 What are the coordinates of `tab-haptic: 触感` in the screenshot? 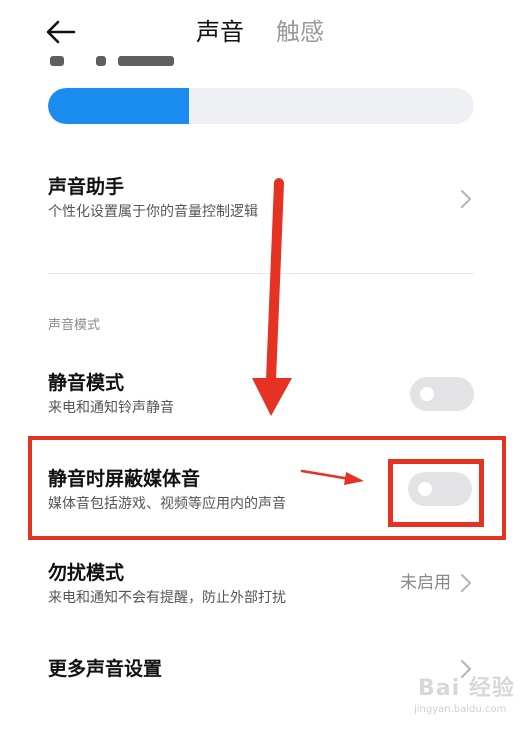 It's located at (300, 32).